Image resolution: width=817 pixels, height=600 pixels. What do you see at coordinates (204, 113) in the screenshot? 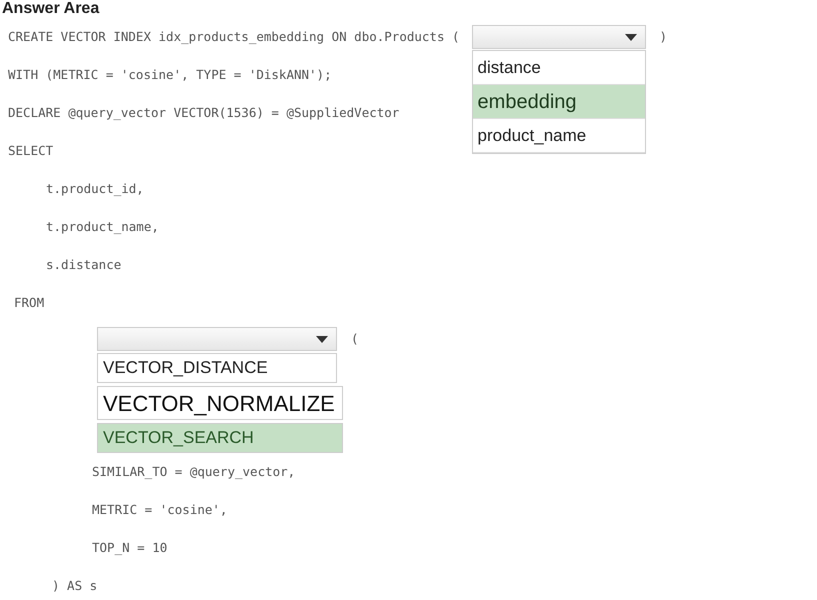
I see `code-line: DECLARE @query_vector VECTOR(1536) = @SuppliedVector` at bounding box center [204, 113].